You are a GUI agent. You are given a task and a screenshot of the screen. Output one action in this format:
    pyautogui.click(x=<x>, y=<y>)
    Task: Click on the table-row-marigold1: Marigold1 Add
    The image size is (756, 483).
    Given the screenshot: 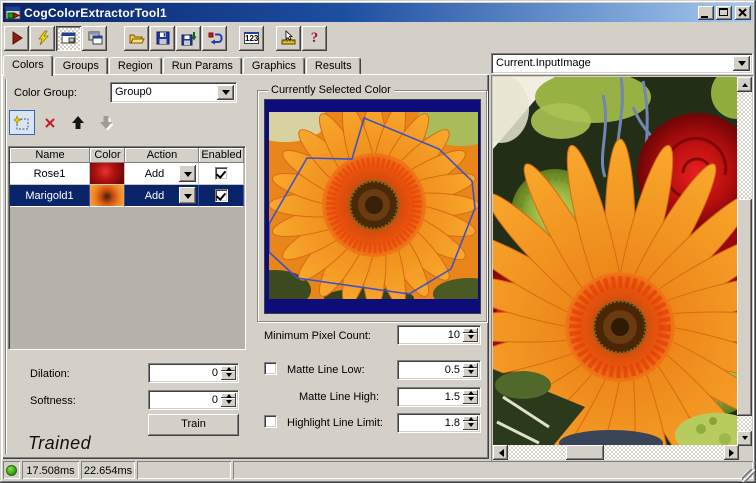 What is the action you would take?
    pyautogui.click(x=127, y=196)
    